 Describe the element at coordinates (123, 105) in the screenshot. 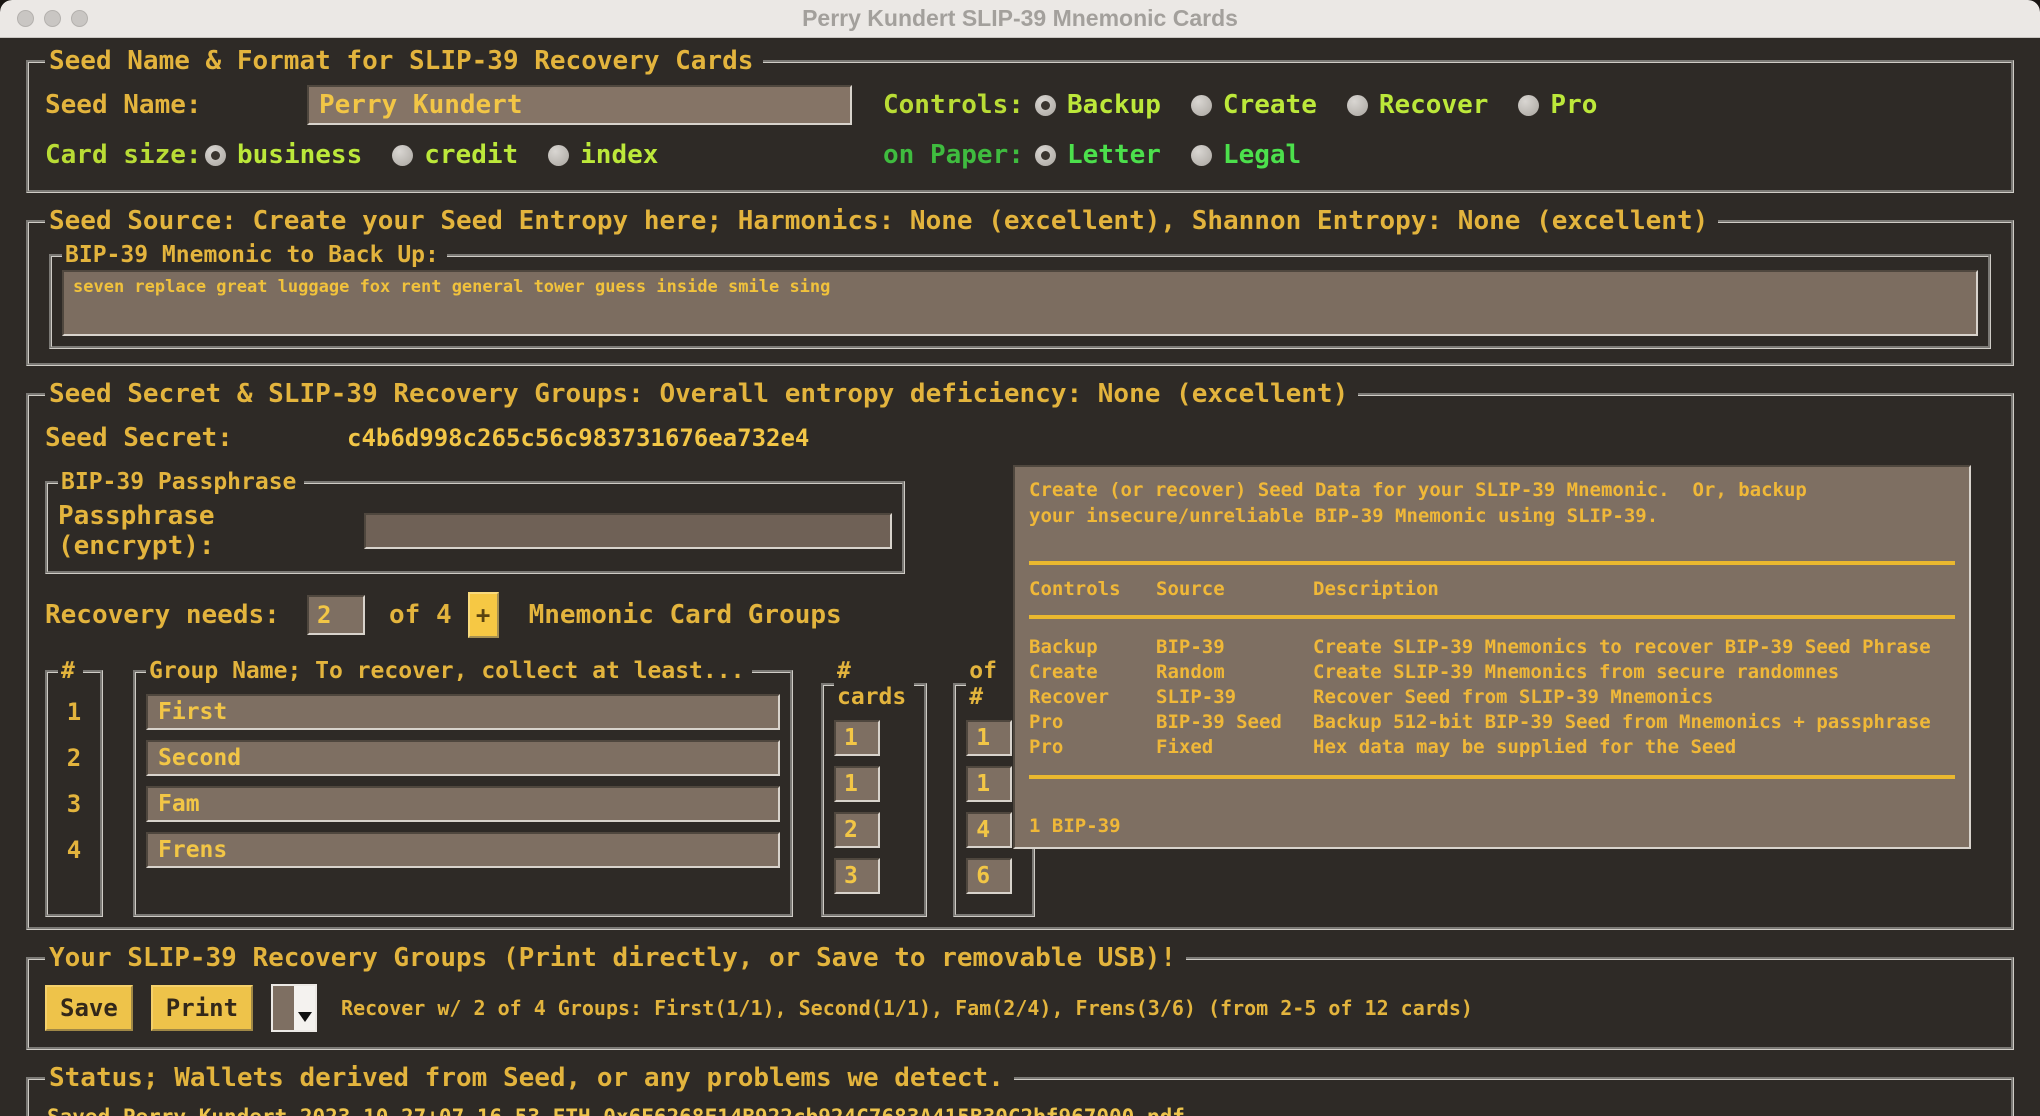

I see `seed-name-label: Seed Name:` at that location.